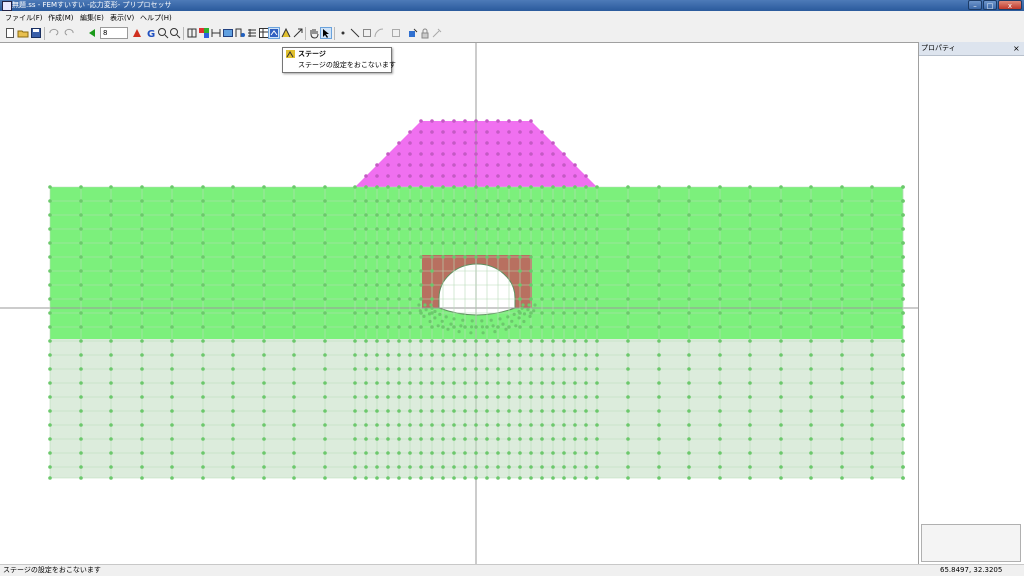  Describe the element at coordinates (343, 33) in the screenshot. I see `point-icon` at that location.